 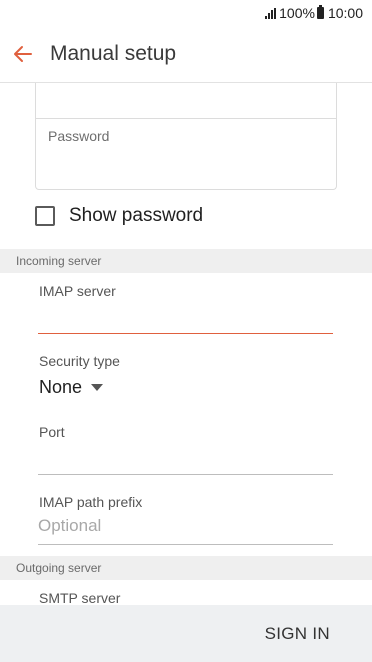 I want to click on arrow-left-icon, so click(x=23, y=54).